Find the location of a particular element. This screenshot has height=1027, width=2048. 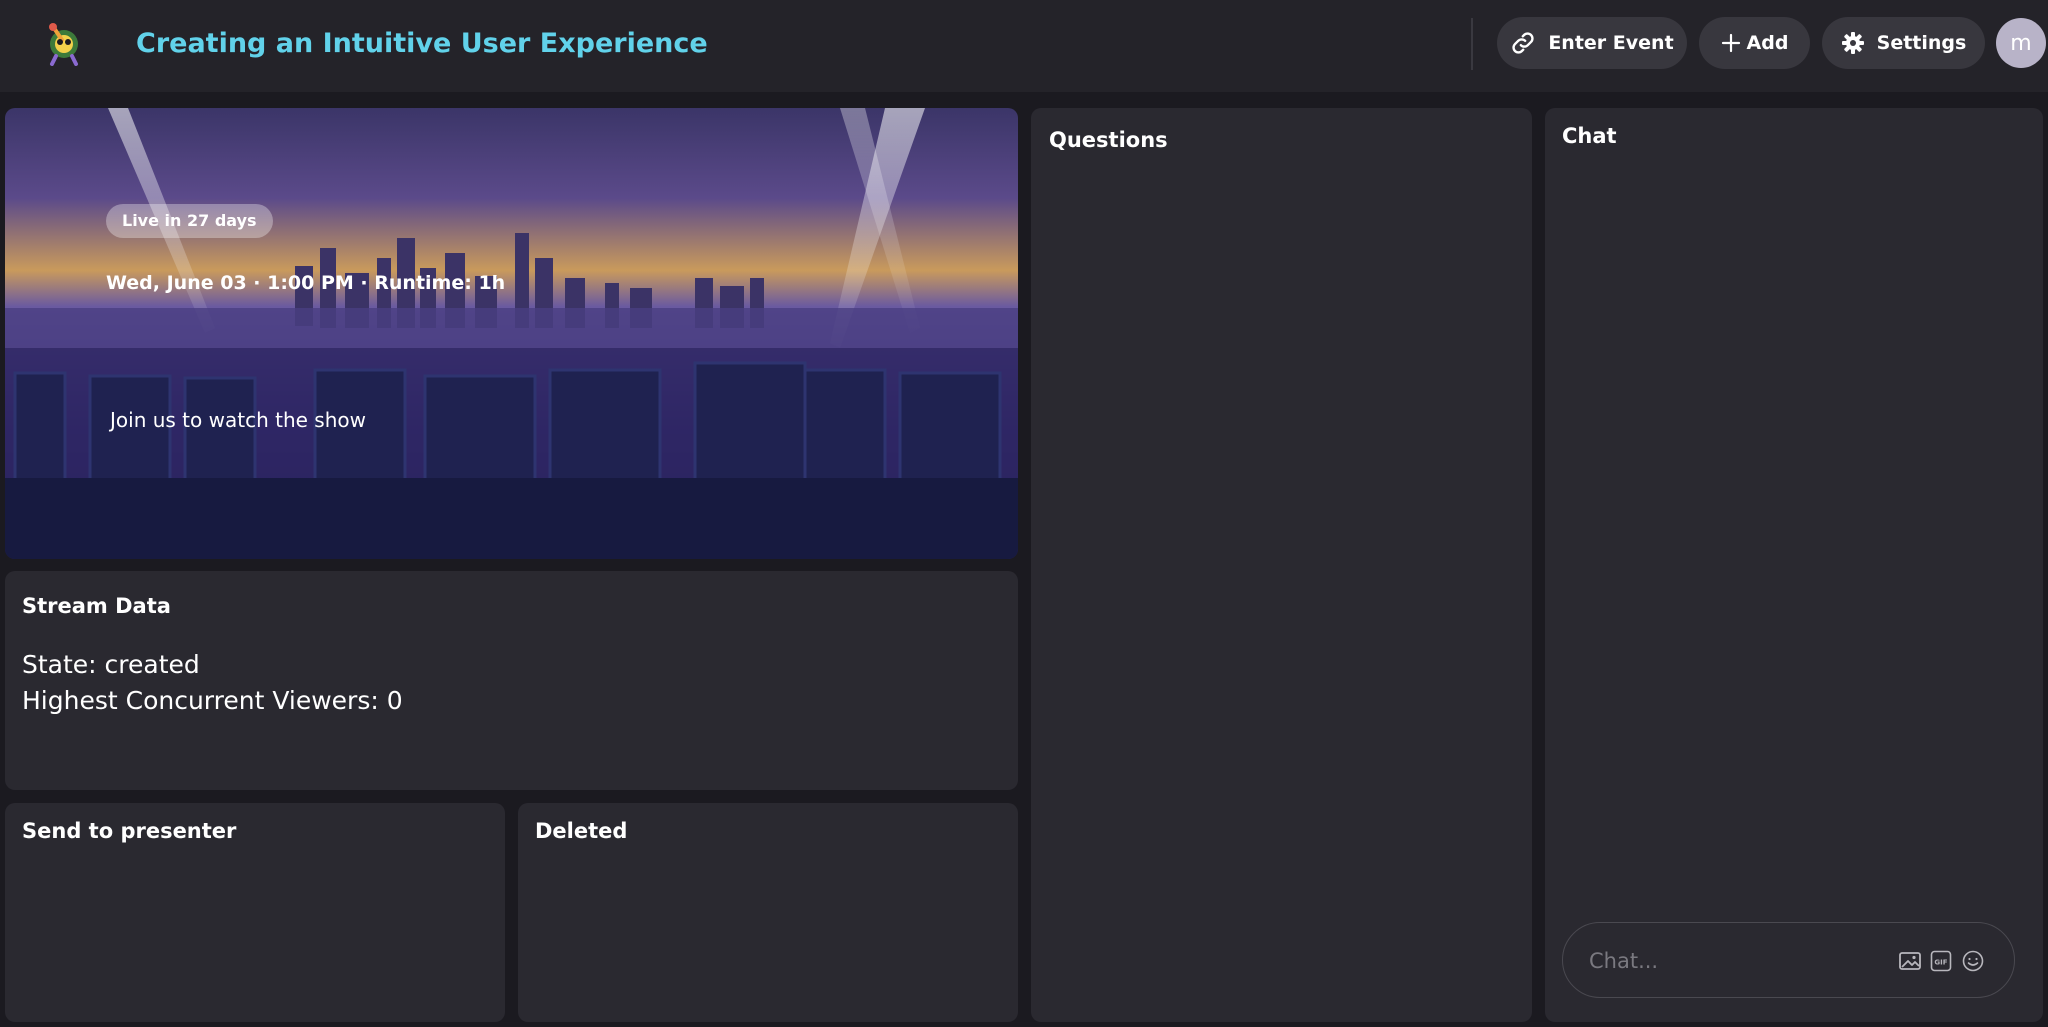

header-divider is located at coordinates (1472, 44).